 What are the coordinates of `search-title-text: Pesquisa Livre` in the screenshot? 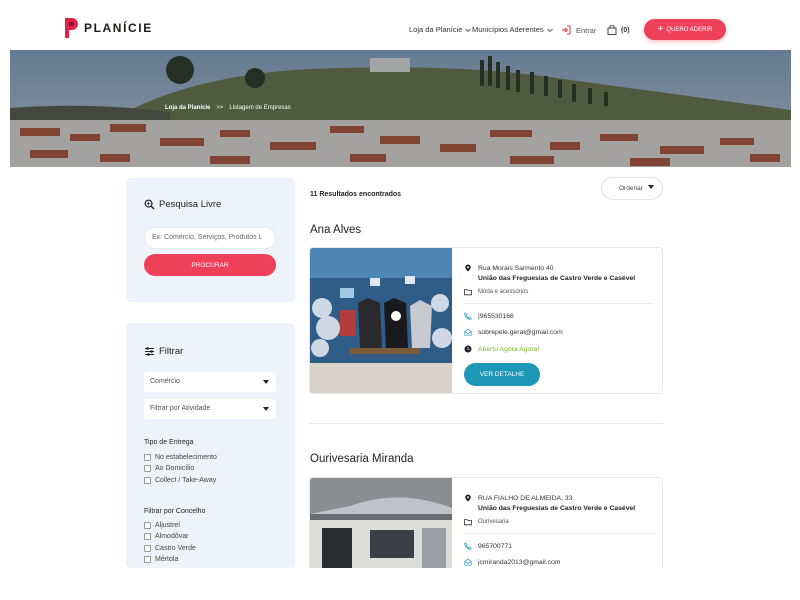 It's located at (190, 204).